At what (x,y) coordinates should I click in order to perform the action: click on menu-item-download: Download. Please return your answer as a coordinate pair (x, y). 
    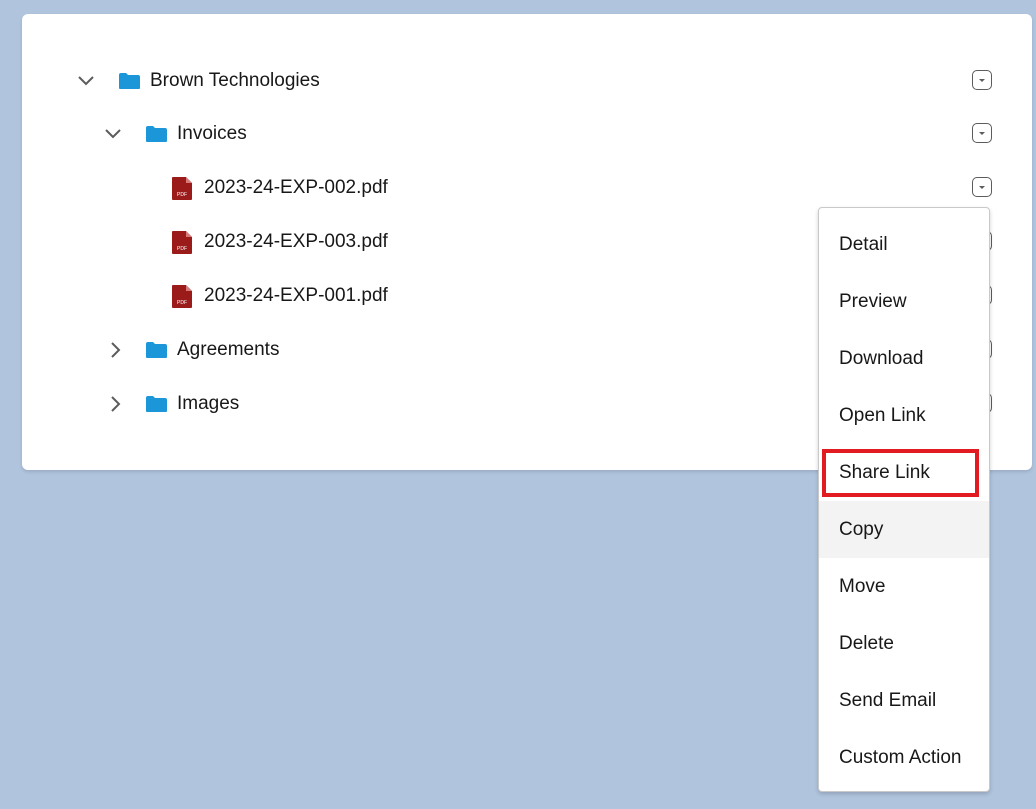
    Looking at the image, I should click on (904, 358).